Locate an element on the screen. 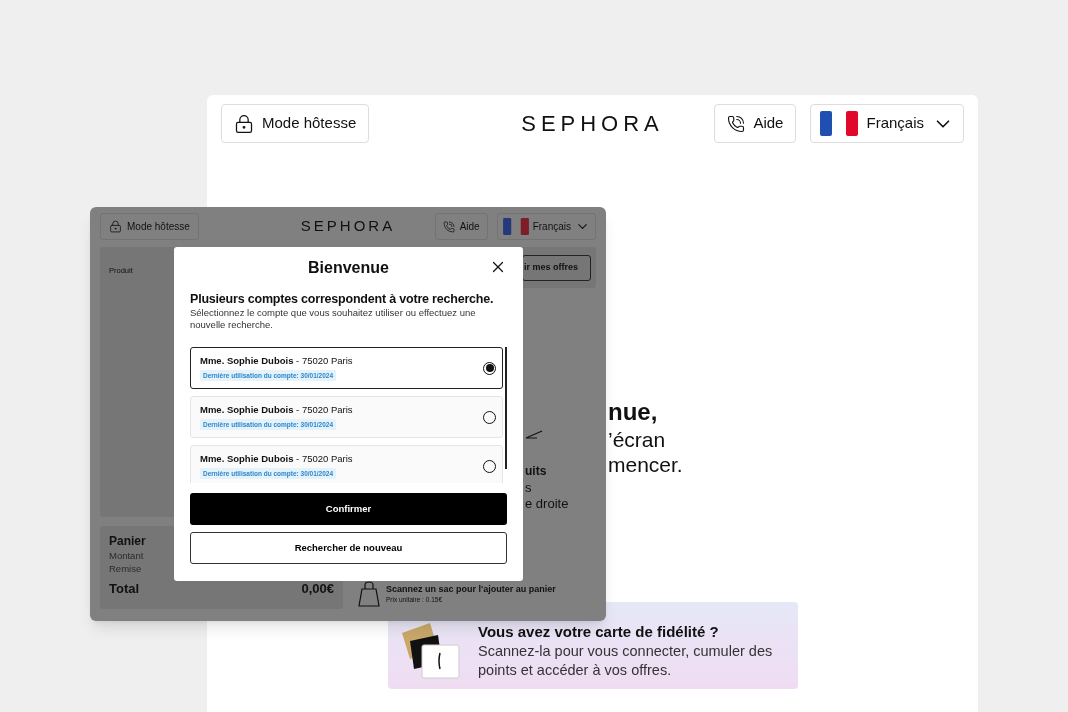  instruction-text: s is located at coordinates (529, 488).